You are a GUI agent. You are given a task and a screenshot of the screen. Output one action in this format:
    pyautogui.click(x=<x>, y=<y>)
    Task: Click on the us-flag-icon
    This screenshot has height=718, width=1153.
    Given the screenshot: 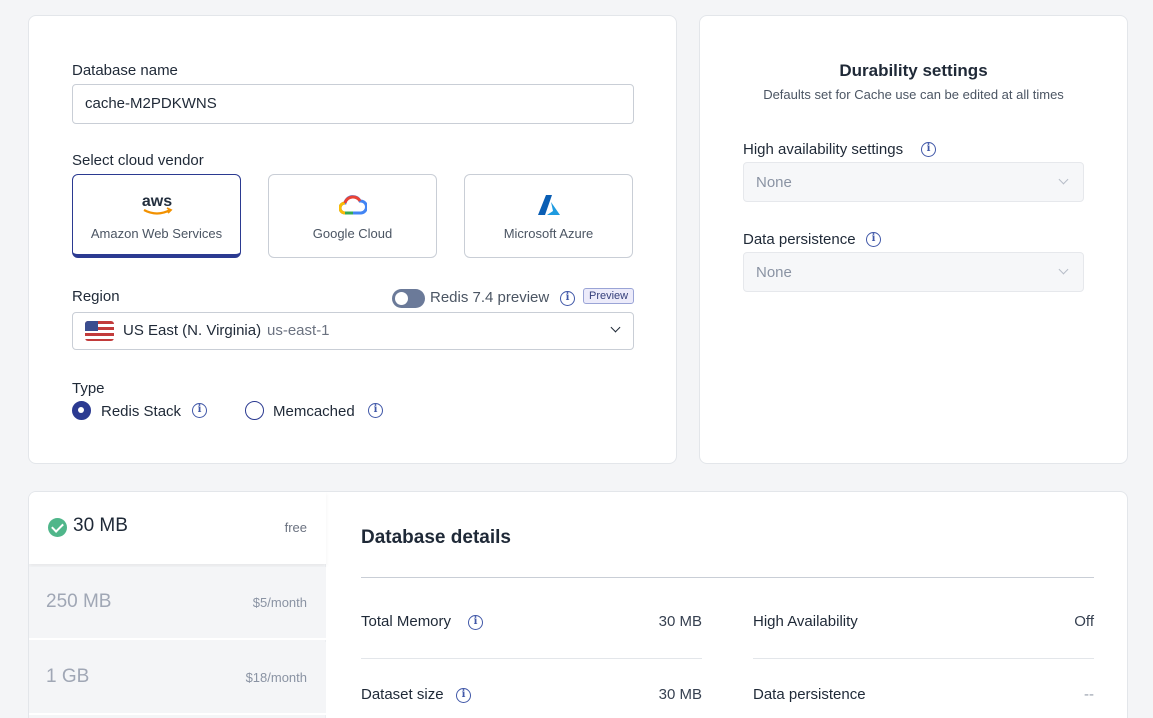 What is the action you would take?
    pyautogui.click(x=99, y=331)
    